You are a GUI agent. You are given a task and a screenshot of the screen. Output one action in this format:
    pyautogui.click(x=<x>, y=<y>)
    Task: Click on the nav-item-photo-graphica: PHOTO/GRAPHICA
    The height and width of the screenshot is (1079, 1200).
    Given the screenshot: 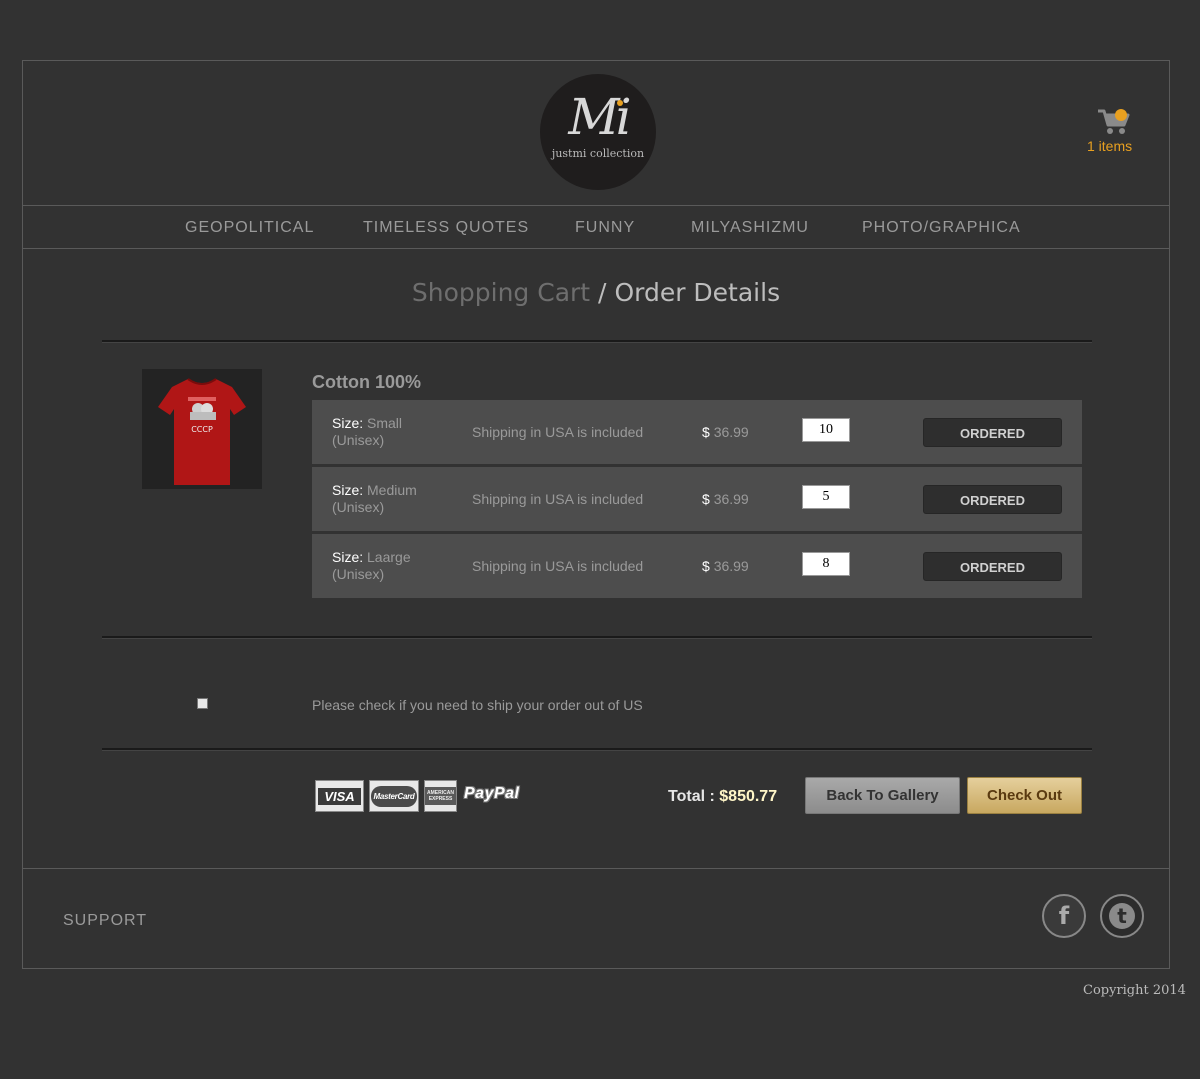 What is the action you would take?
    pyautogui.click(x=941, y=228)
    